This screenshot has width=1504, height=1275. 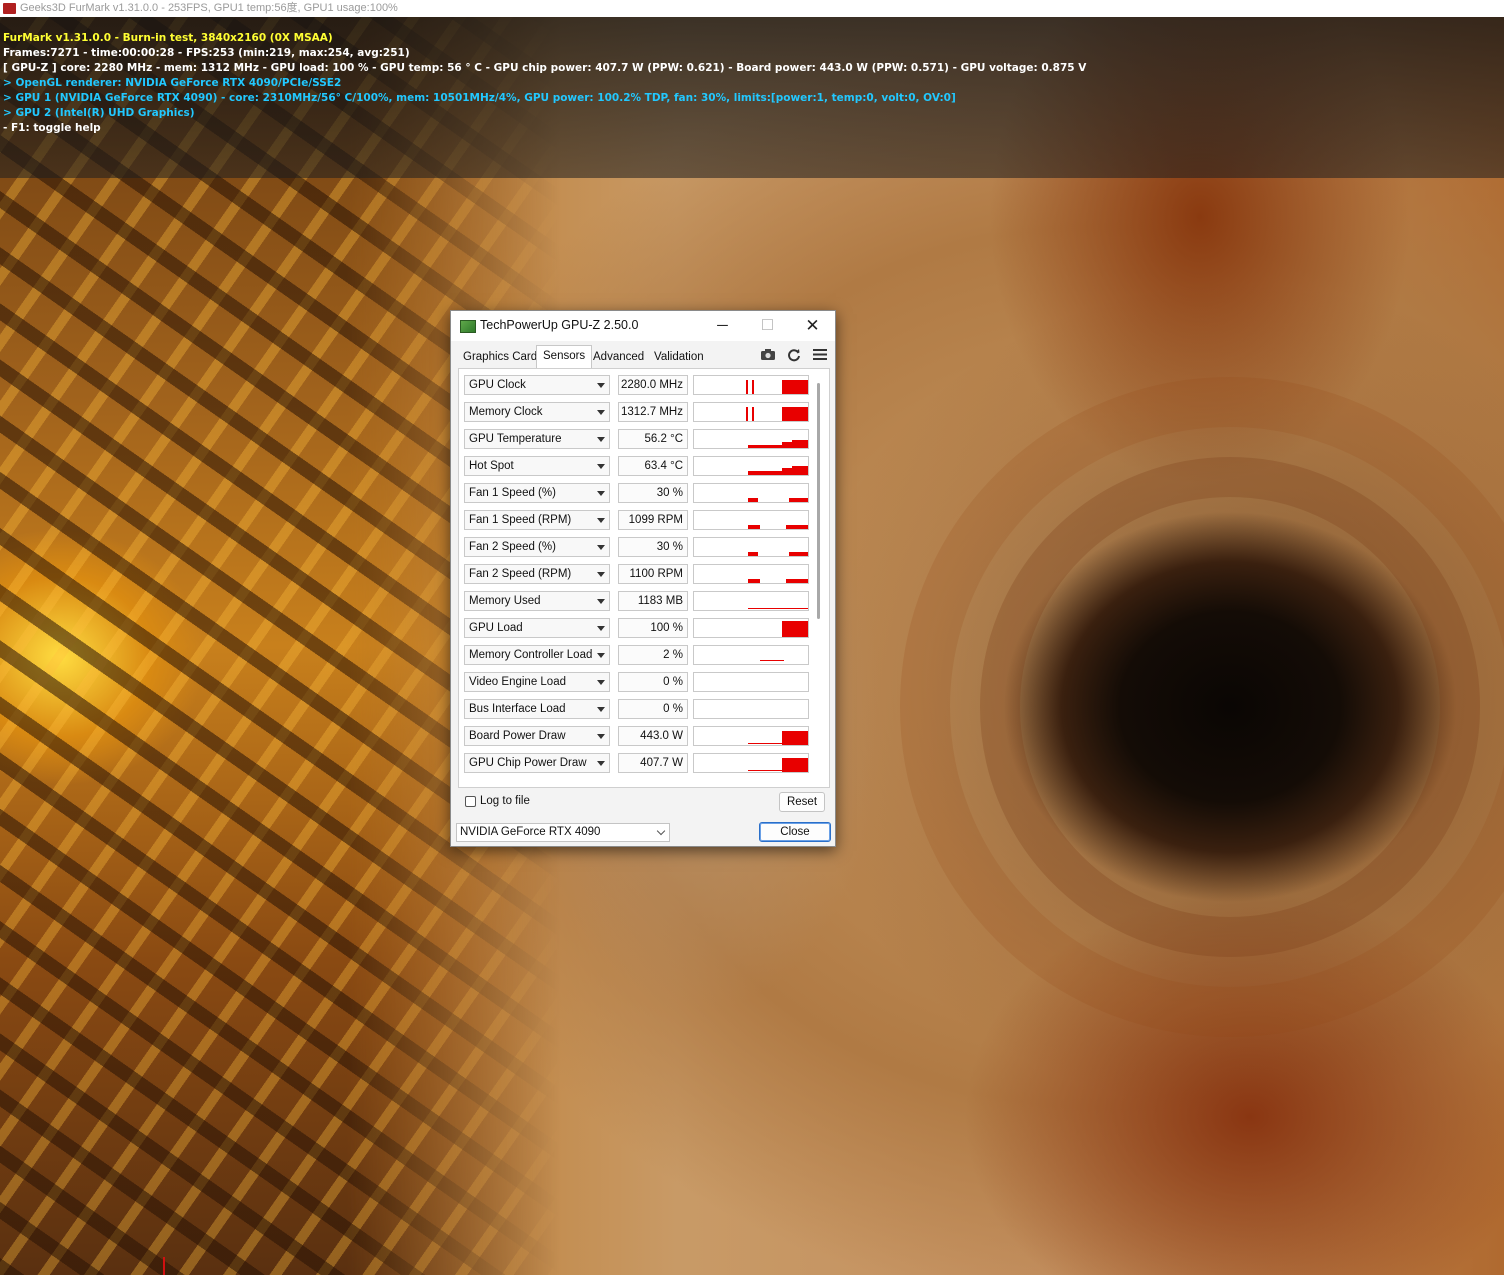 I want to click on sensor-row: Fan 2 Speed (RPM) 1100 RPM, so click(x=636, y=575).